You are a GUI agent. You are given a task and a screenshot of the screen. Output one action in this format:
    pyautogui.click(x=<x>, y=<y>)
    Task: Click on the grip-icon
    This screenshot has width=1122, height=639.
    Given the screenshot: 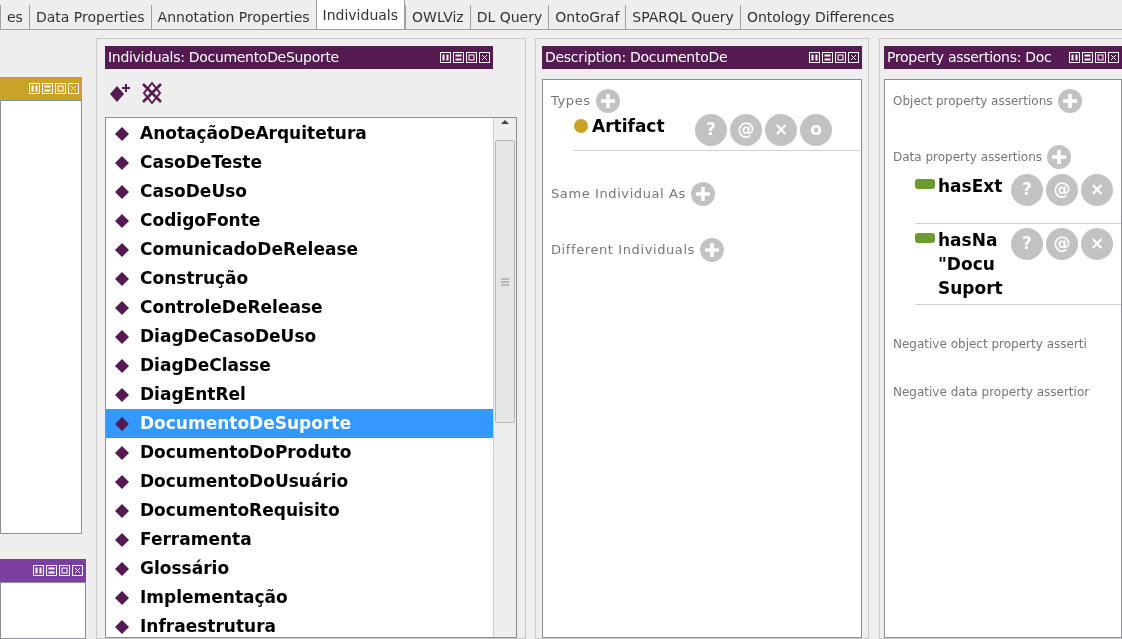 What is the action you would take?
    pyautogui.click(x=505, y=281)
    